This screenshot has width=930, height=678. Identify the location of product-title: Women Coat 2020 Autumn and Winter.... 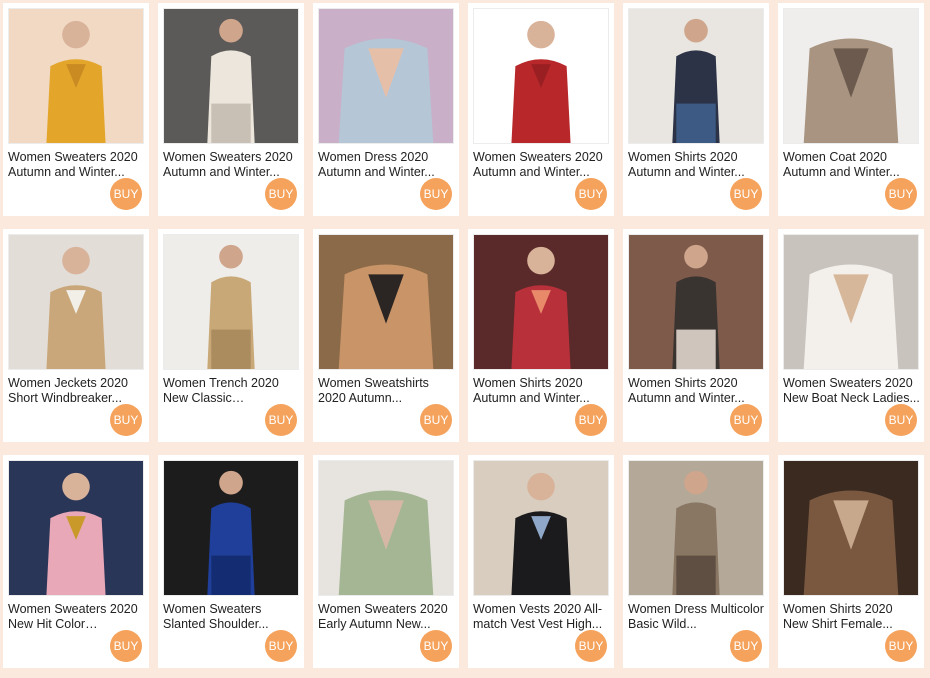
(852, 165).